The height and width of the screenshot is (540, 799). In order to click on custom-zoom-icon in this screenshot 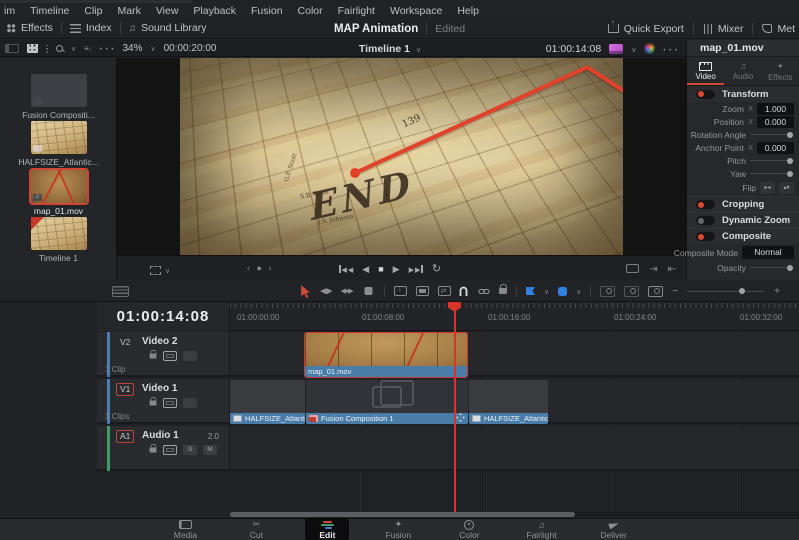, I will do `click(656, 291)`.